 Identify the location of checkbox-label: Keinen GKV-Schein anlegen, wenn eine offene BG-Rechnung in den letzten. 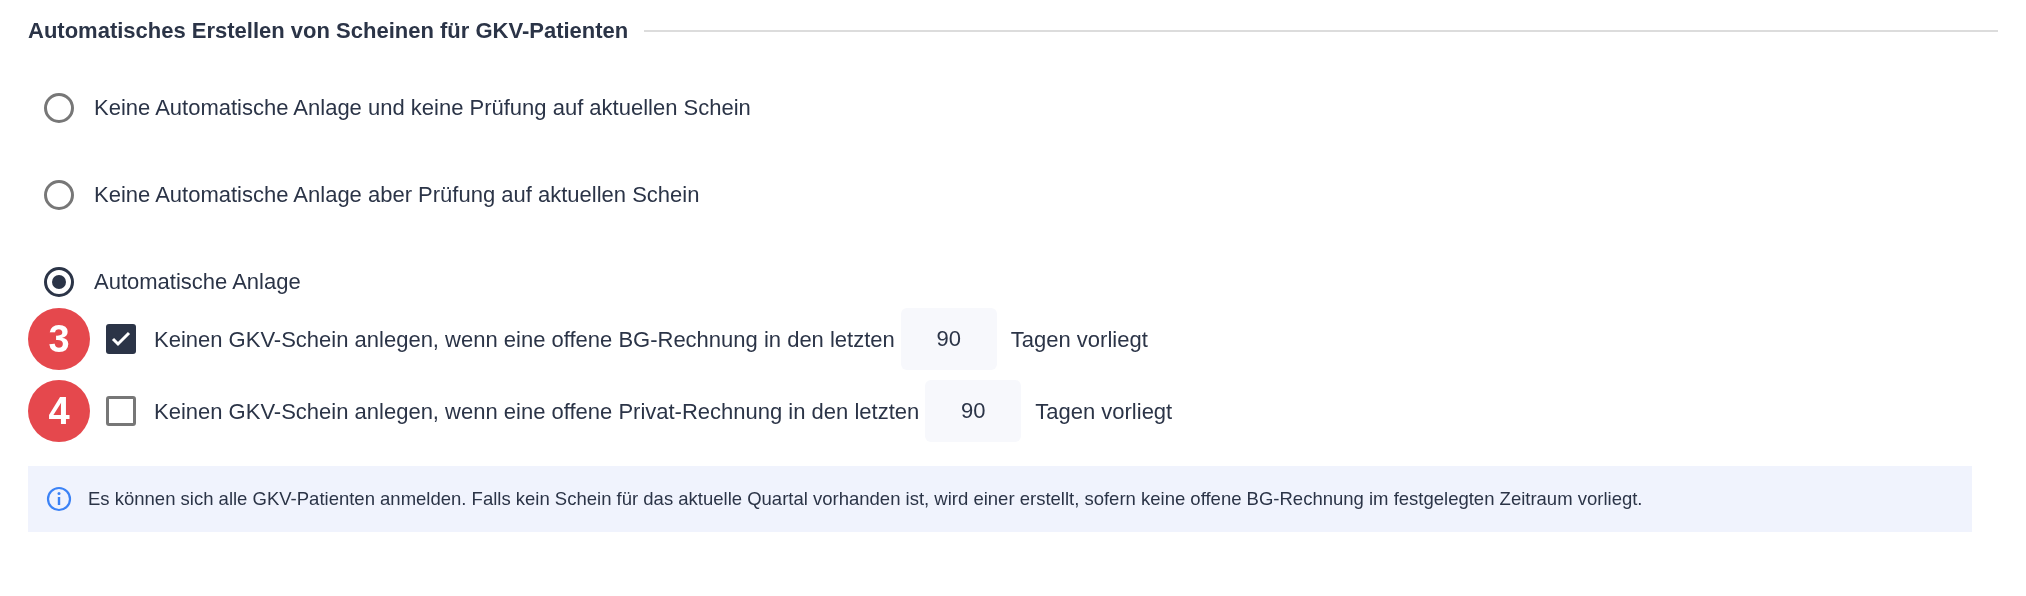
(524, 339).